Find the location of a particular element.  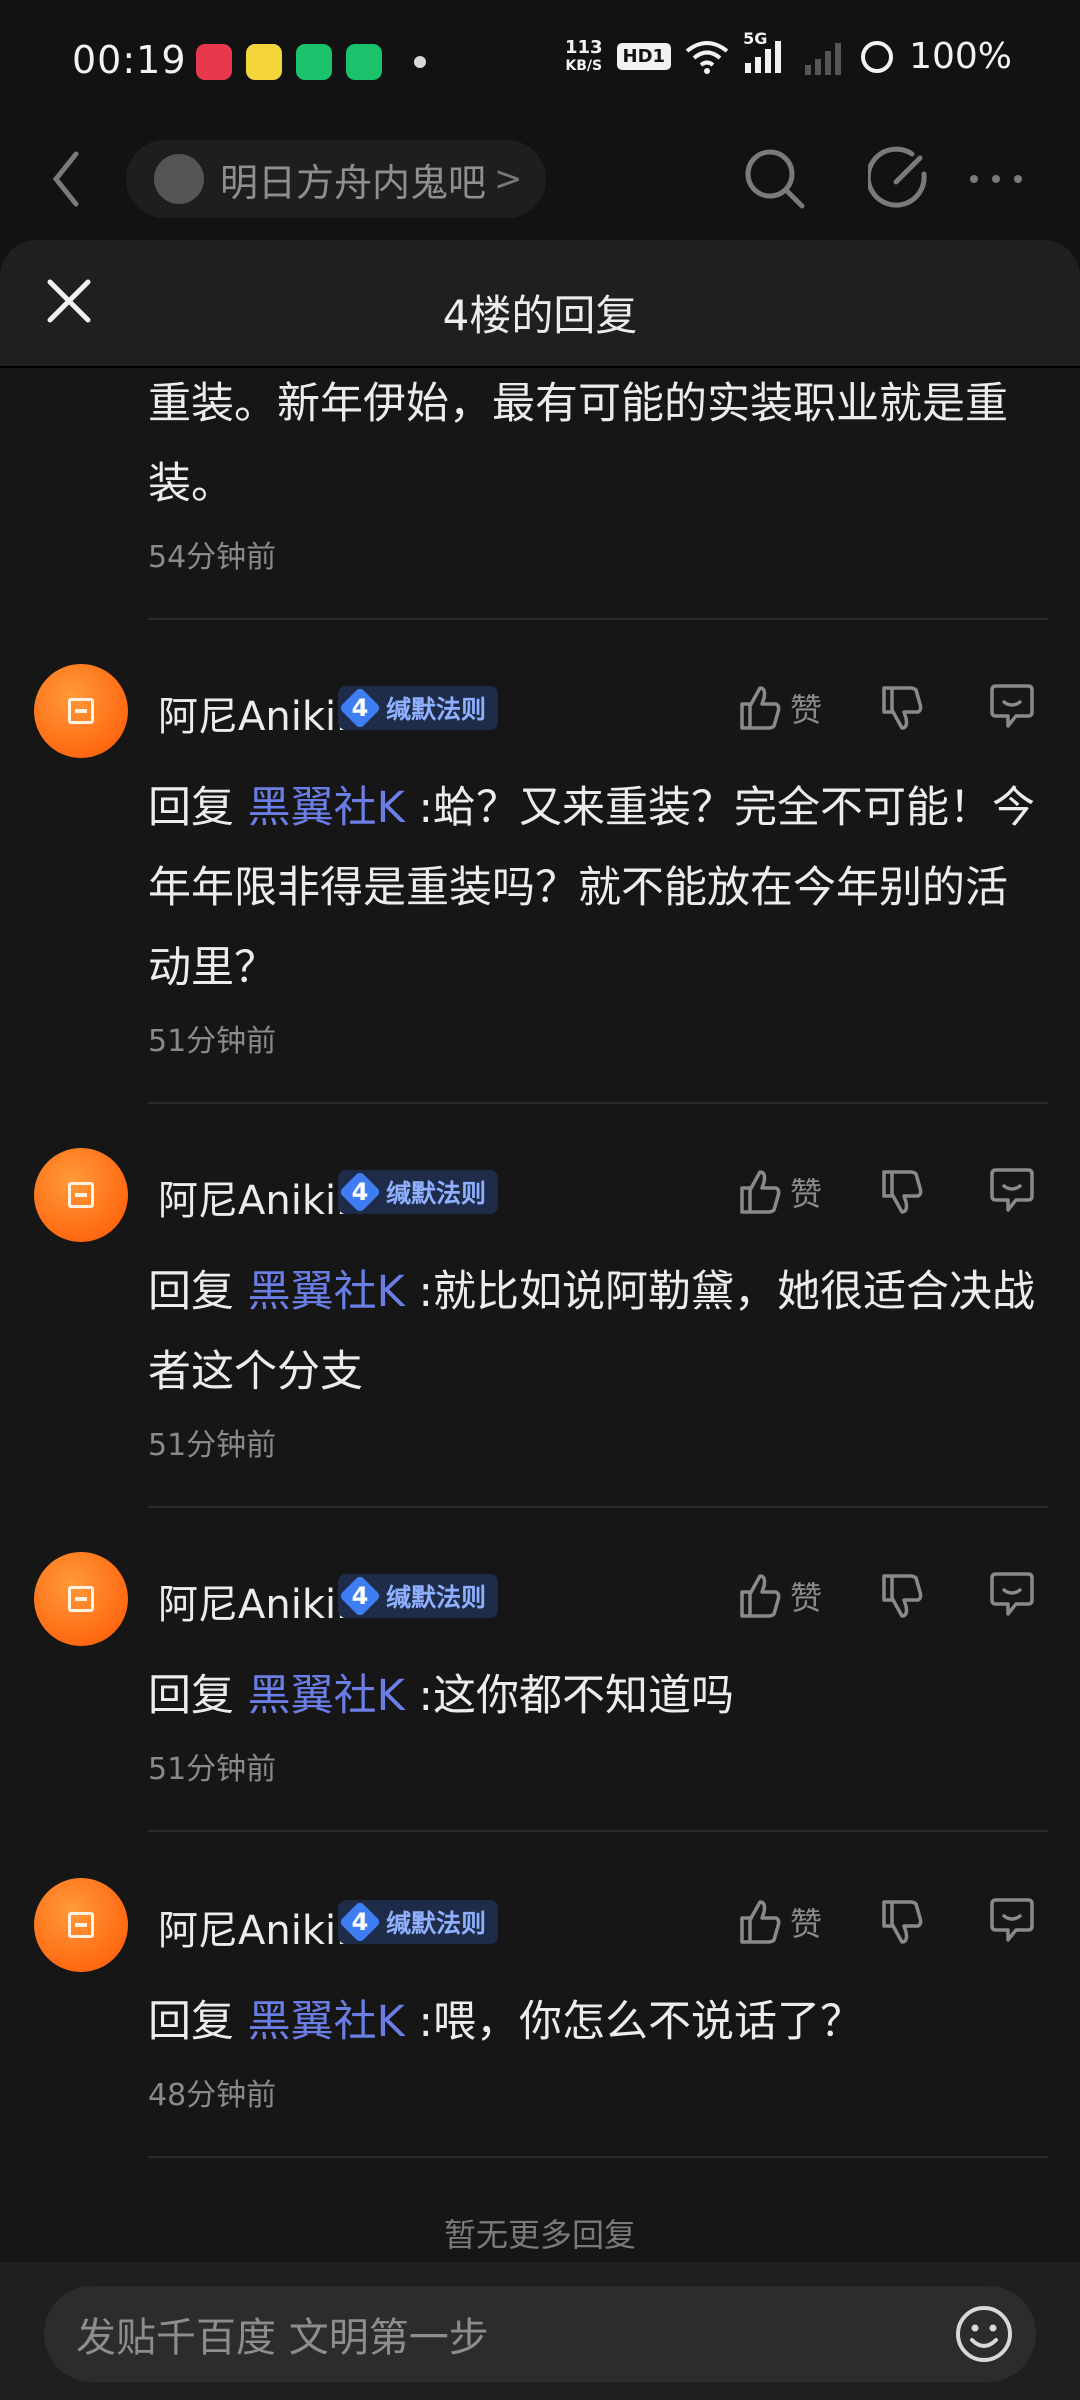

wifi-icon is located at coordinates (707, 57).